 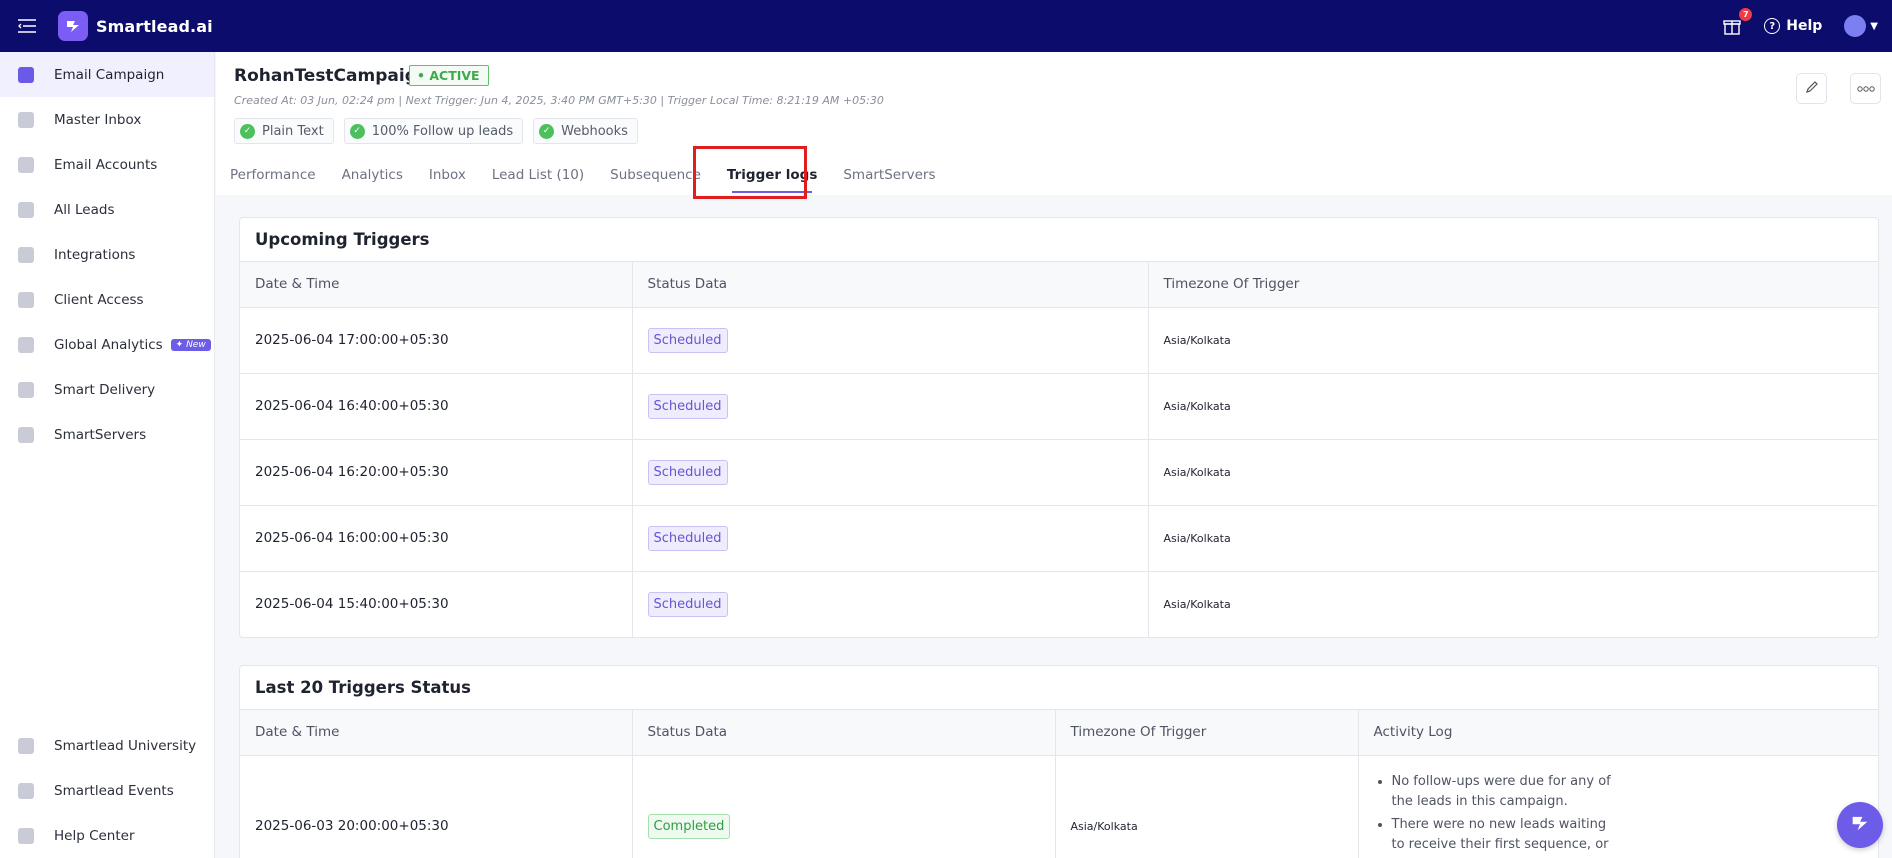 What do you see at coordinates (107, 434) in the screenshot?
I see `sidebar-item-smartservers: SmartServers` at bounding box center [107, 434].